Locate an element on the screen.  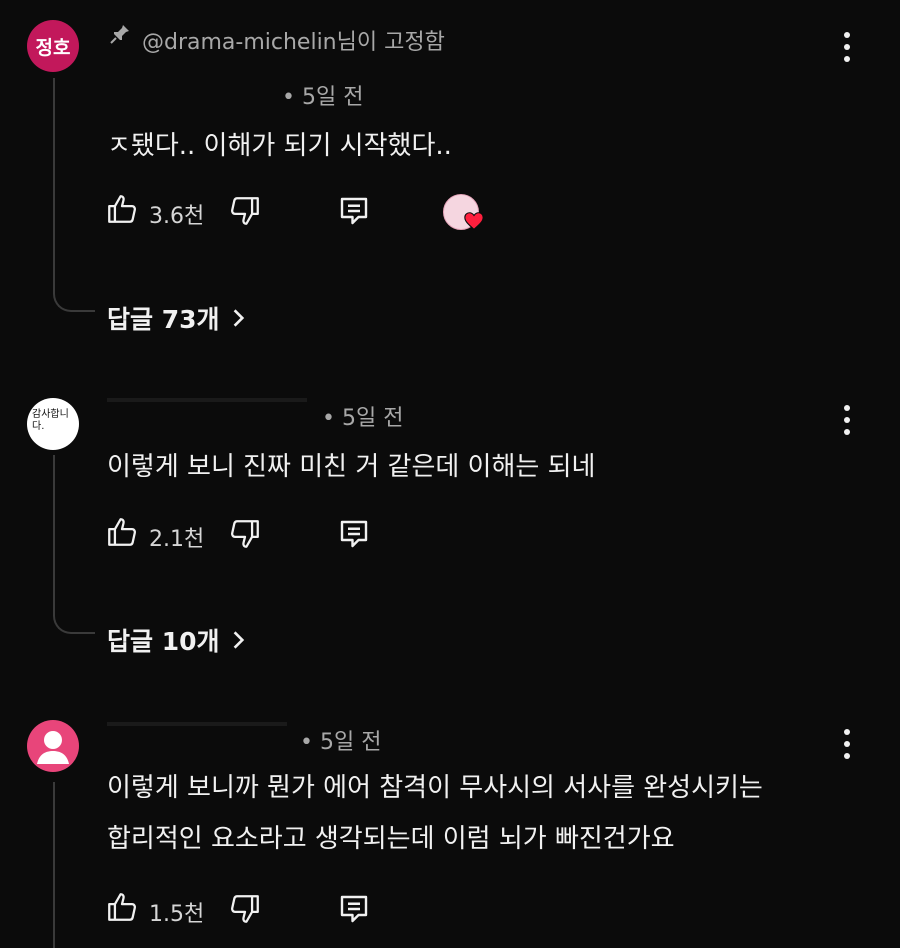
comment-text: ㅈ됐다.. 이해가 되기 시작했다.. is located at coordinates (279, 146).